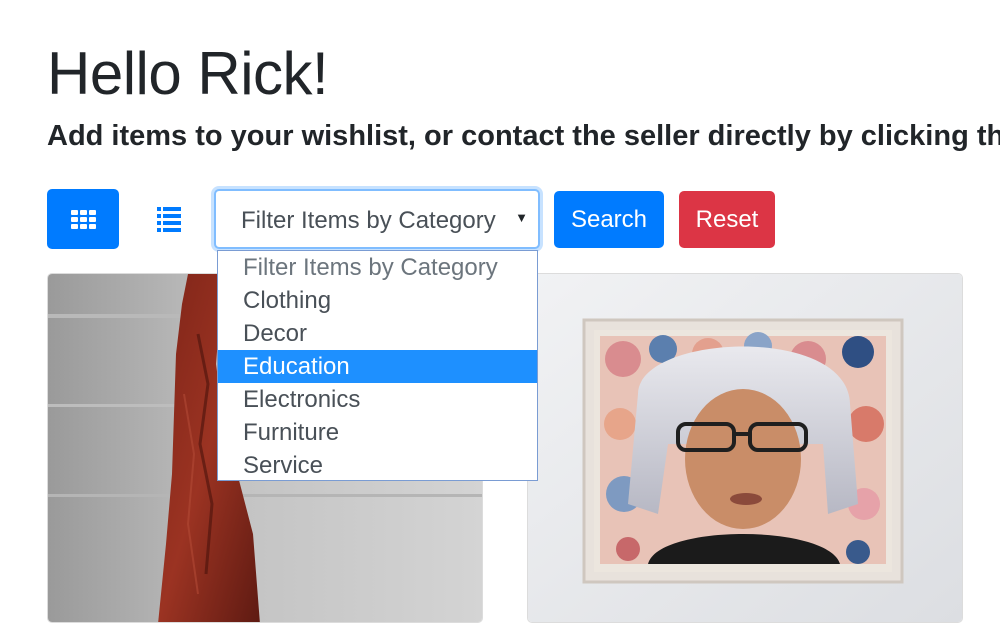 The width and height of the screenshot is (1000, 623). I want to click on list-view-button, so click(169, 219).